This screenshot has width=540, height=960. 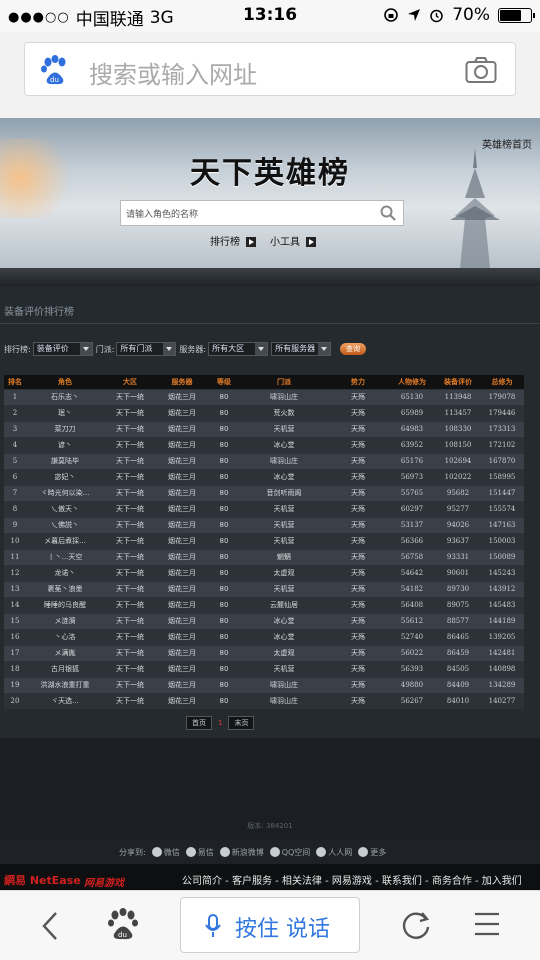 What do you see at coordinates (199, 852) in the screenshot?
I see `share-yixin: 易信` at bounding box center [199, 852].